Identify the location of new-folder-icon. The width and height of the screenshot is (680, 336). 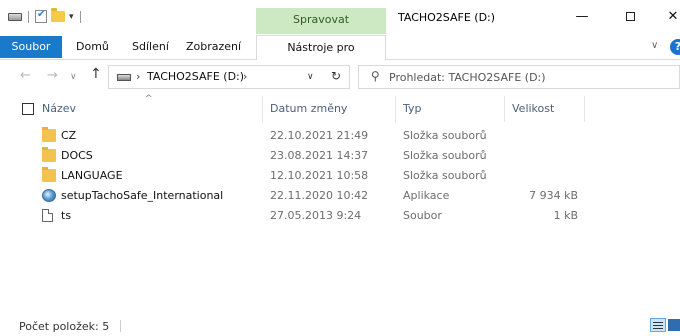
(58, 15).